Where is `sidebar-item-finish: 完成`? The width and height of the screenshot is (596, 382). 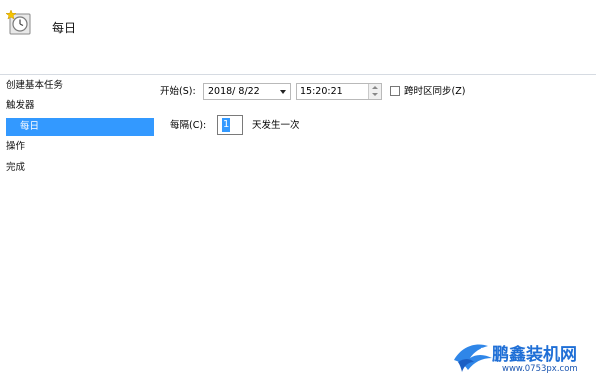 sidebar-item-finish: 完成 is located at coordinates (12, 168).